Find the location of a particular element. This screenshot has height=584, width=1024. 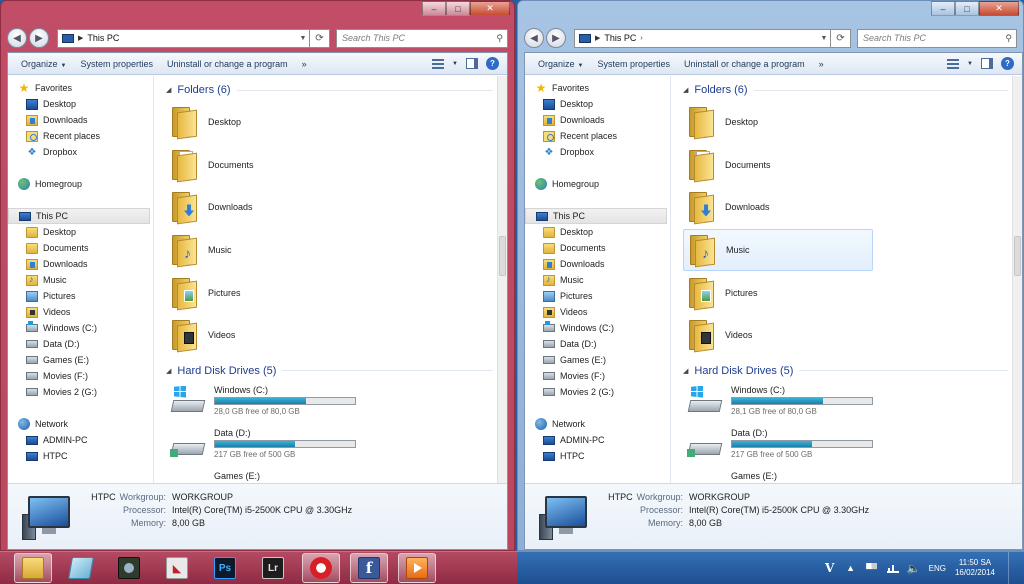

drive-item-c: Windows (C:) 28,0 GB free of 80,0 GB is located at coordinates (336, 403).